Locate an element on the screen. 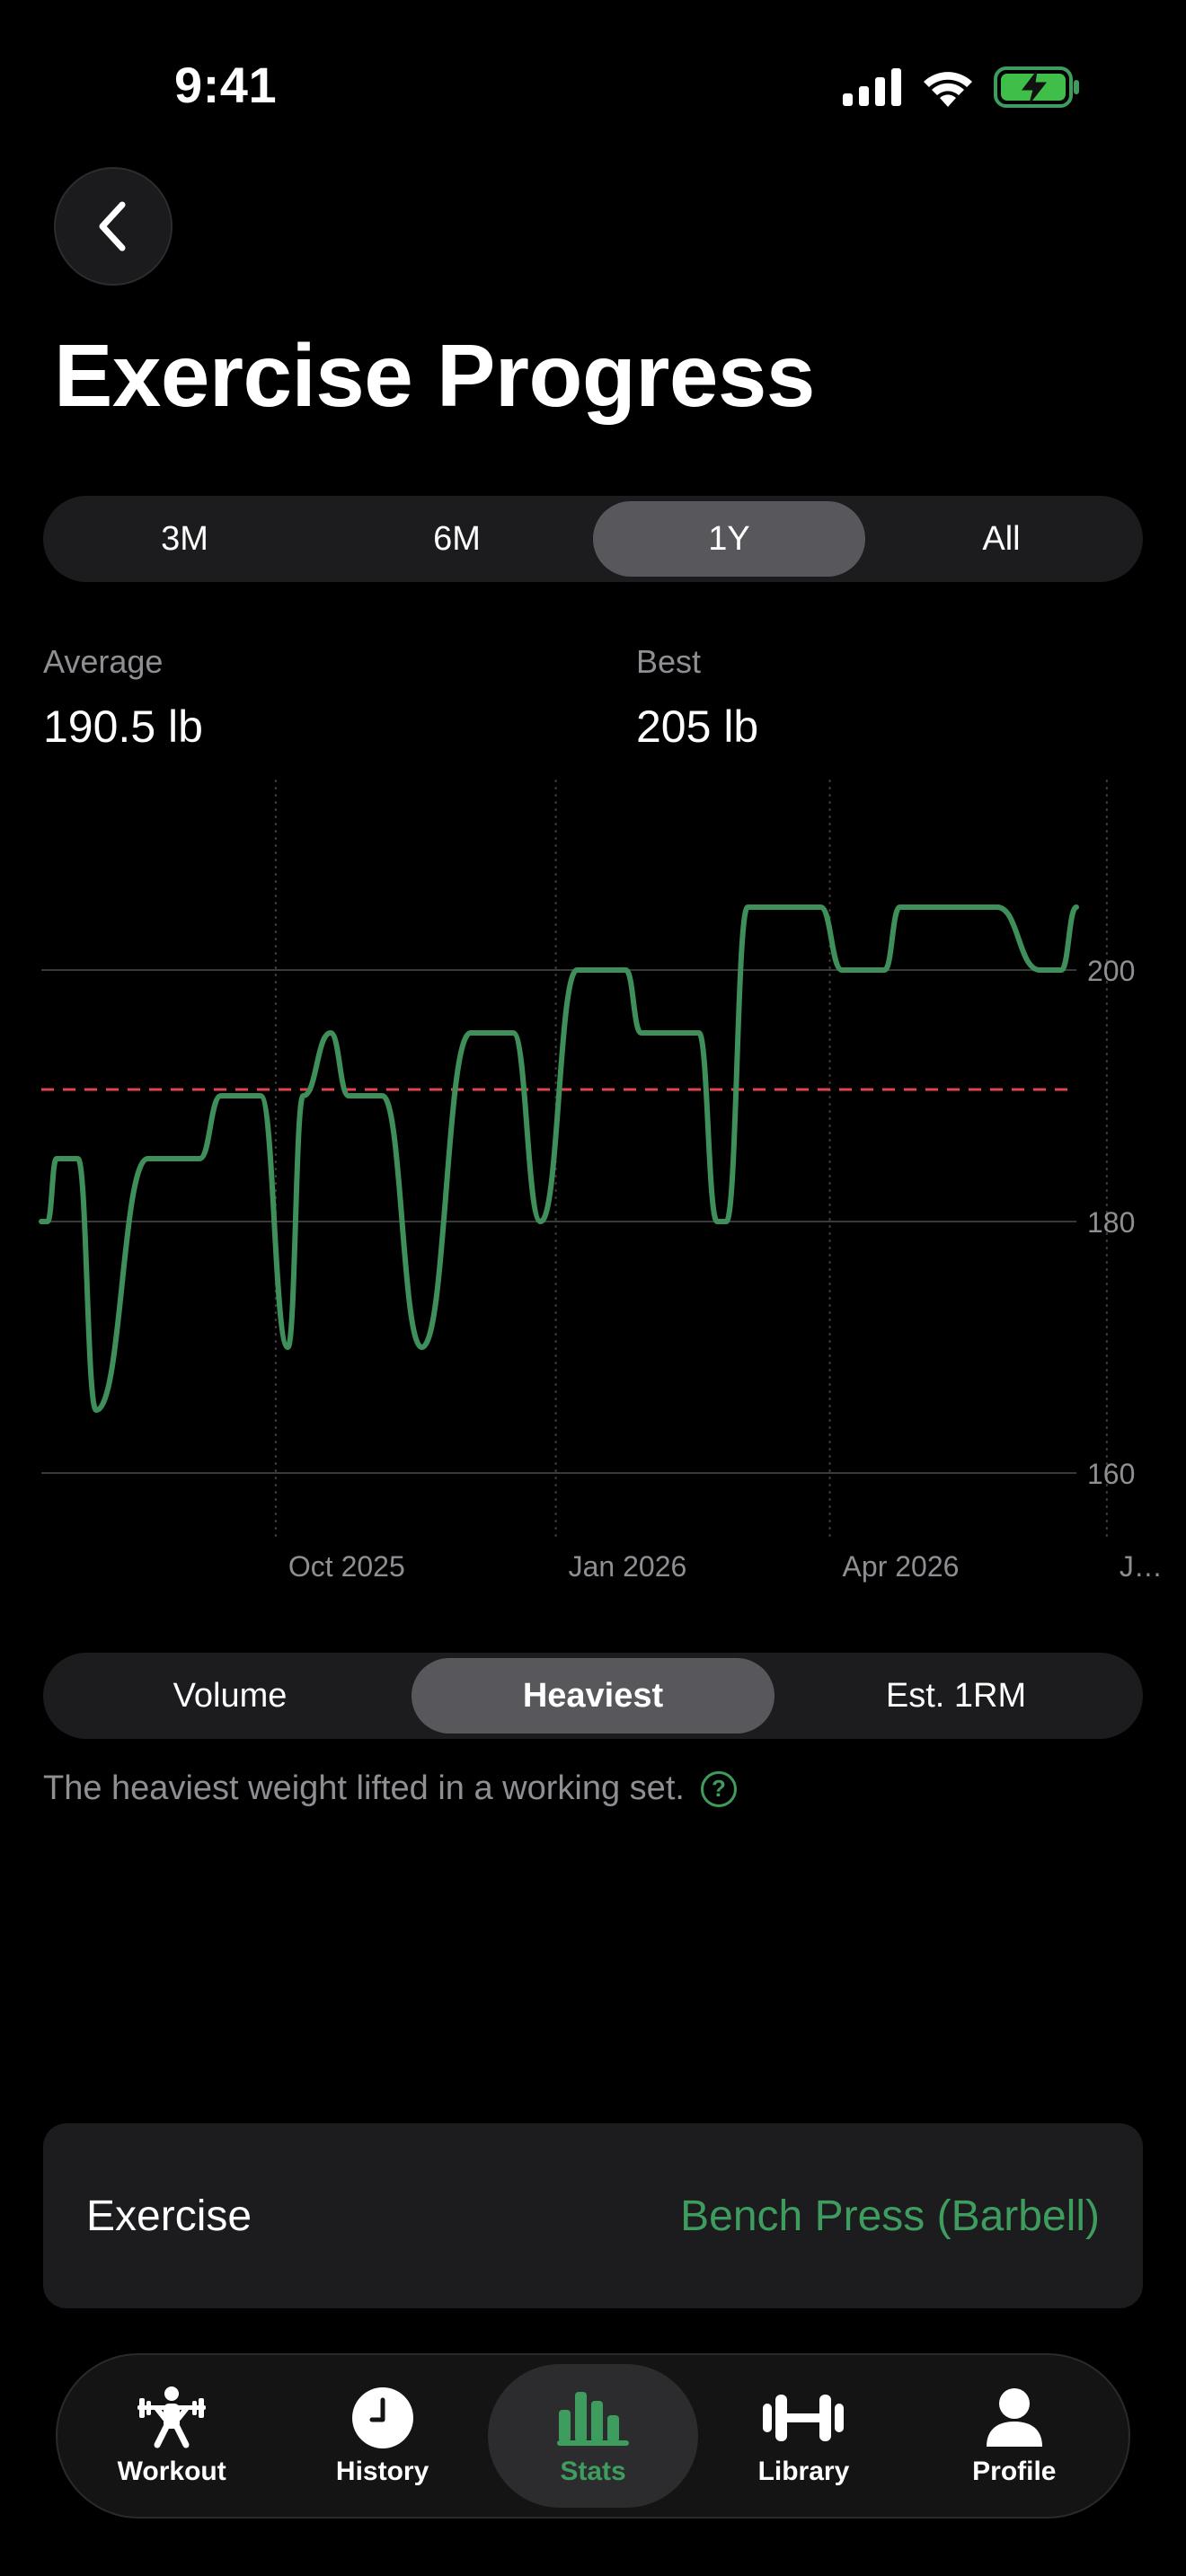 Image resolution: width=1186 pixels, height=2576 pixels. tab-library: Library is located at coordinates (803, 2436).